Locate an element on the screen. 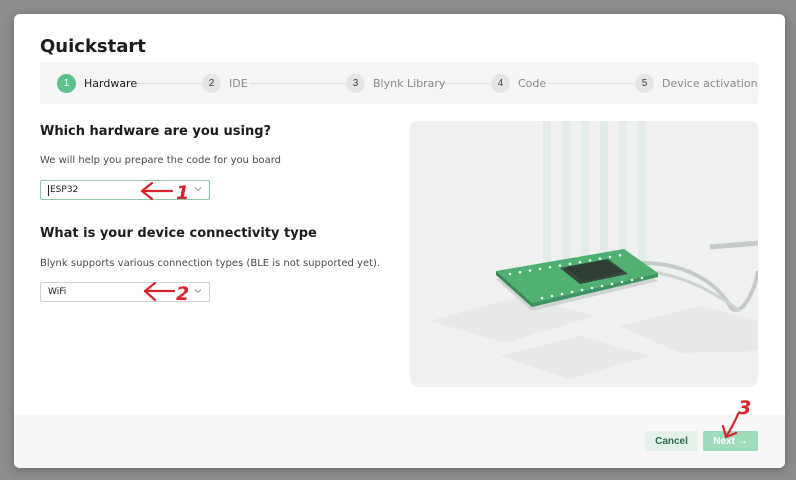 This screenshot has height=480, width=796. step-number: 4 is located at coordinates (500, 83).